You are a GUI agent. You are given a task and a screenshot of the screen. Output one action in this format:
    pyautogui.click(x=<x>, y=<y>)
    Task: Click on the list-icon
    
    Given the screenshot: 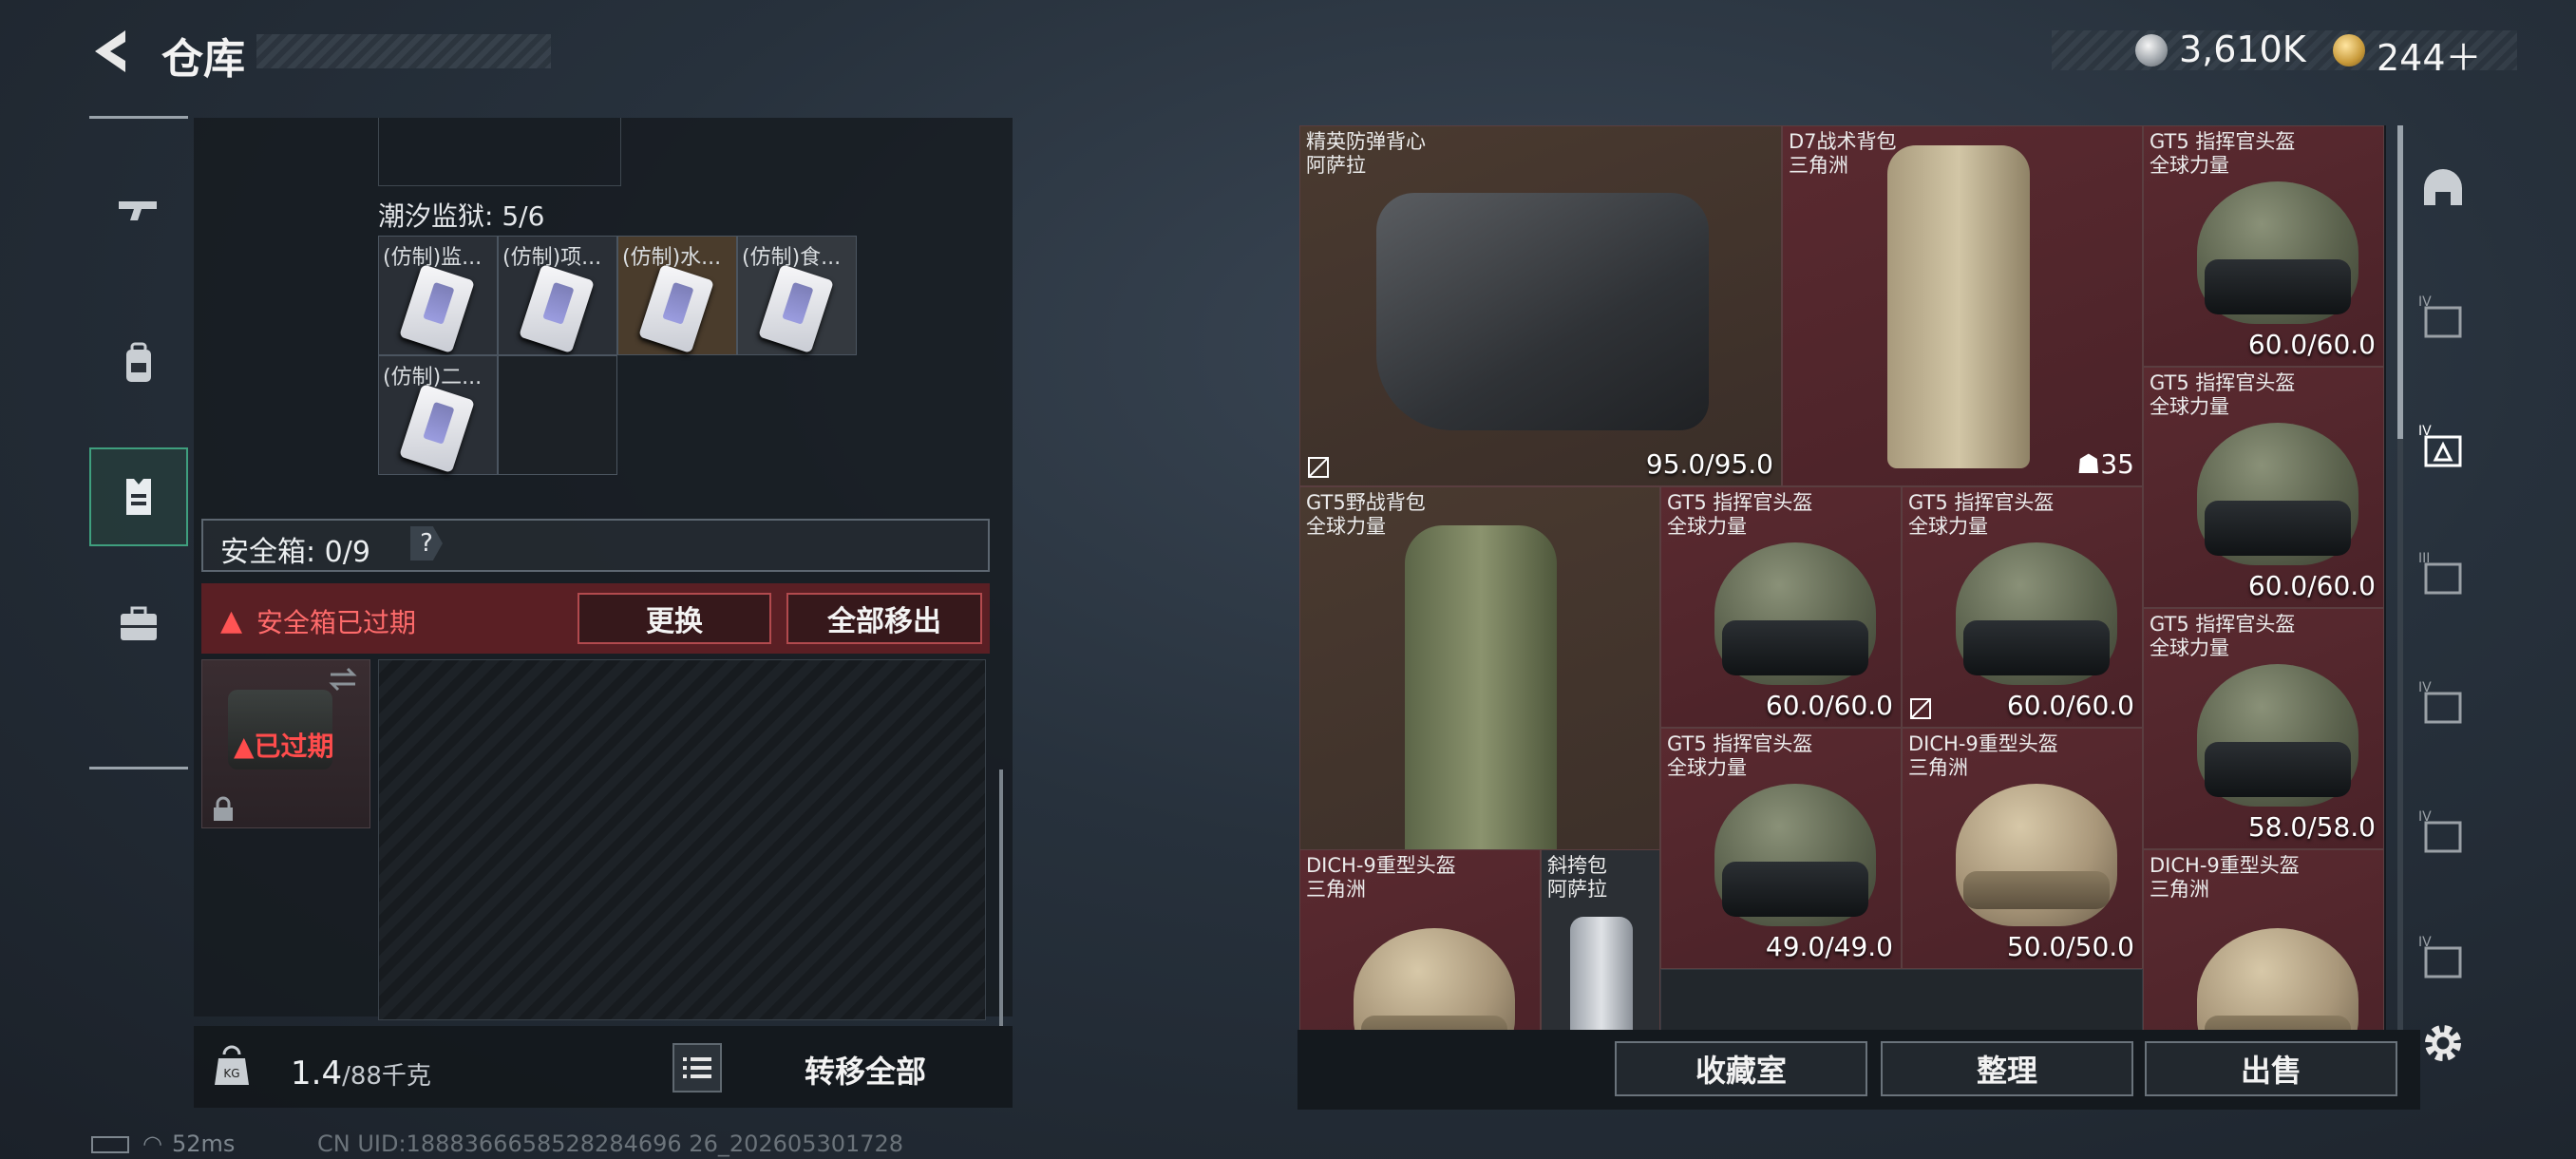 What is the action you would take?
    pyautogui.click(x=697, y=1067)
    